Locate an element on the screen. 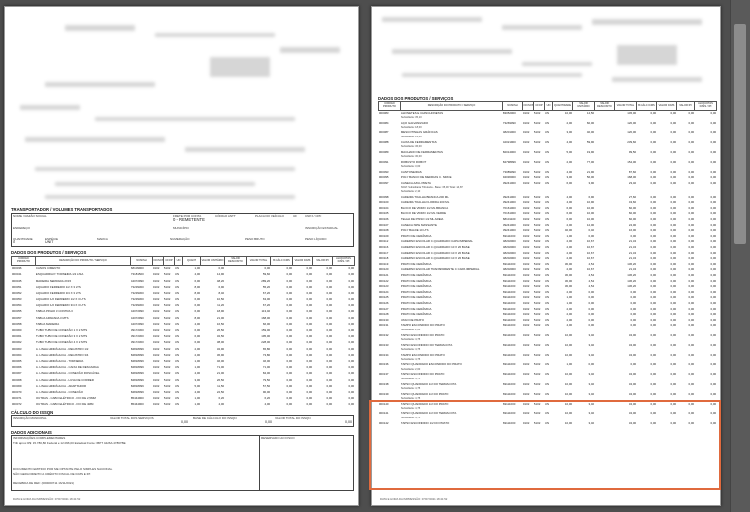  info-line-4: RECEBIDA DE REF: (000000711 16/11/2021) is located at coordinates (44, 483).